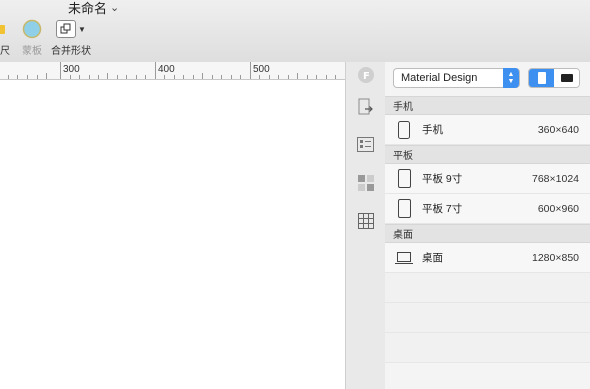 This screenshot has height=389, width=590. What do you see at coordinates (5, 51) in the screenshot?
I see `ruler-label: 标尺` at bounding box center [5, 51].